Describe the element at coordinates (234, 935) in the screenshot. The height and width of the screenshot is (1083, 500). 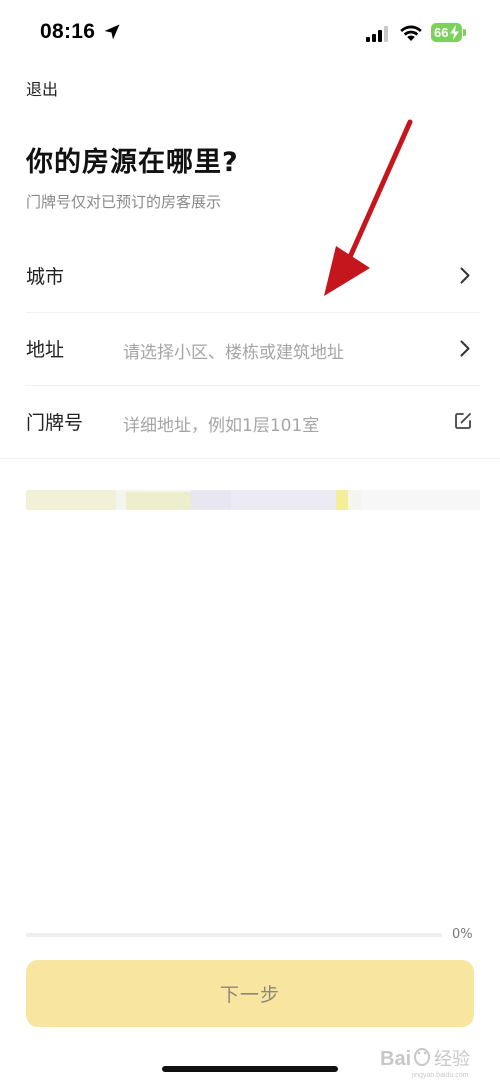
I see `progress-bar` at that location.